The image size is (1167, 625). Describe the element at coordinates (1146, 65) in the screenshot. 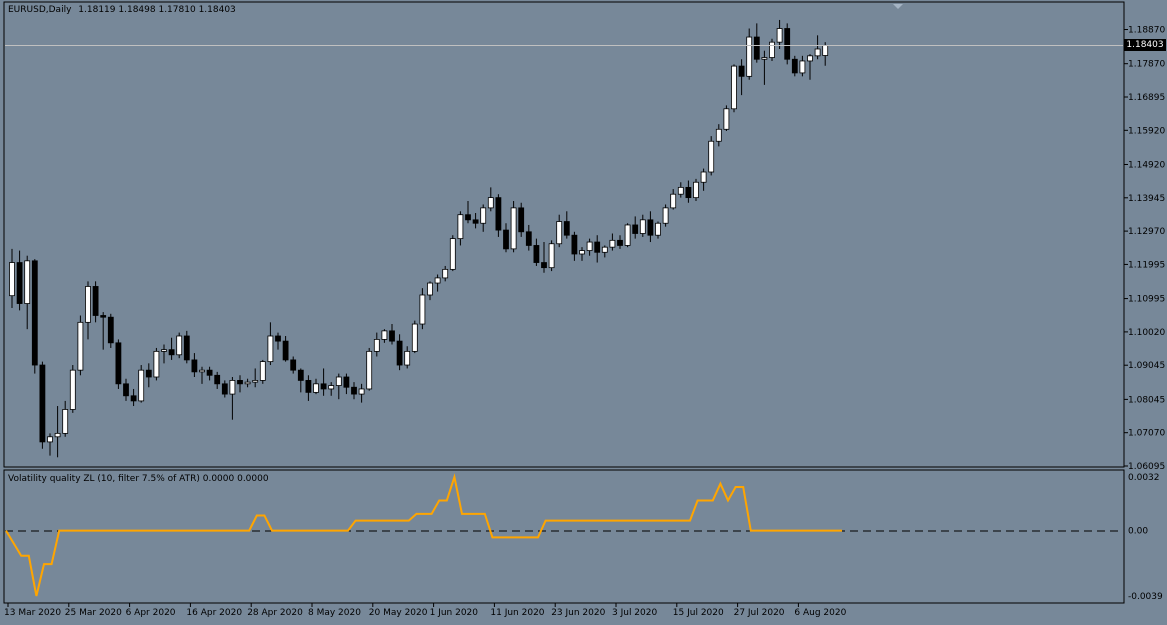

I see `price-tick-label: 1.17870` at that location.